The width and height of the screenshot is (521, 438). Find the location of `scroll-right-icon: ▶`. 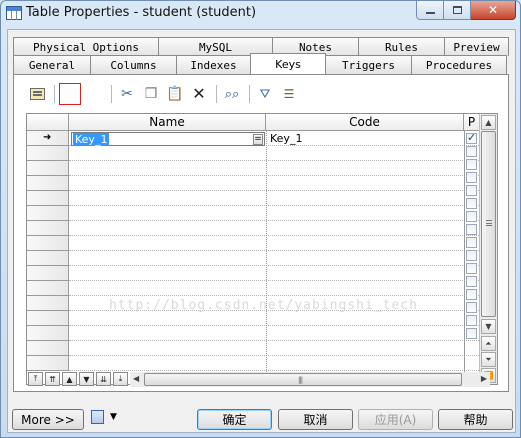

scroll-right-icon: ▶ is located at coordinates (484, 378).